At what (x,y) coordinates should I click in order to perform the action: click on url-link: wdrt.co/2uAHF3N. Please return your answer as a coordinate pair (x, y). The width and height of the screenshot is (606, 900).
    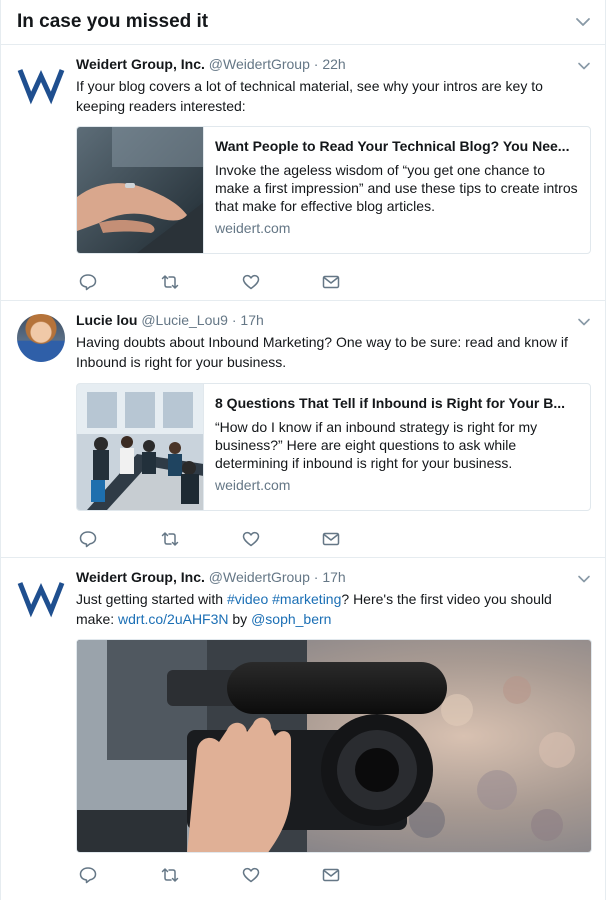
    Looking at the image, I should click on (173, 619).